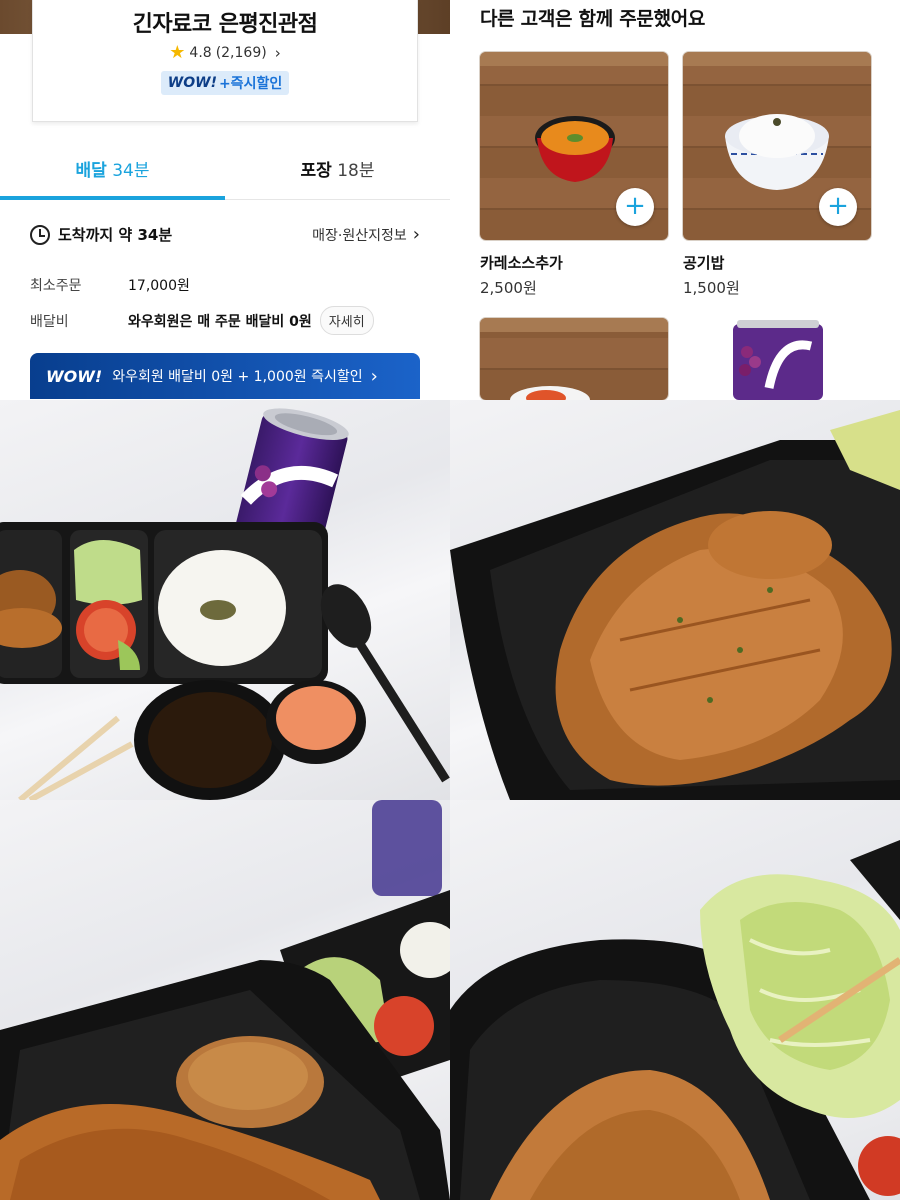 This screenshot has height=1200, width=900. What do you see at coordinates (230, 285) in the screenshot?
I see `min-order-row: 최소주문 17,000원` at bounding box center [230, 285].